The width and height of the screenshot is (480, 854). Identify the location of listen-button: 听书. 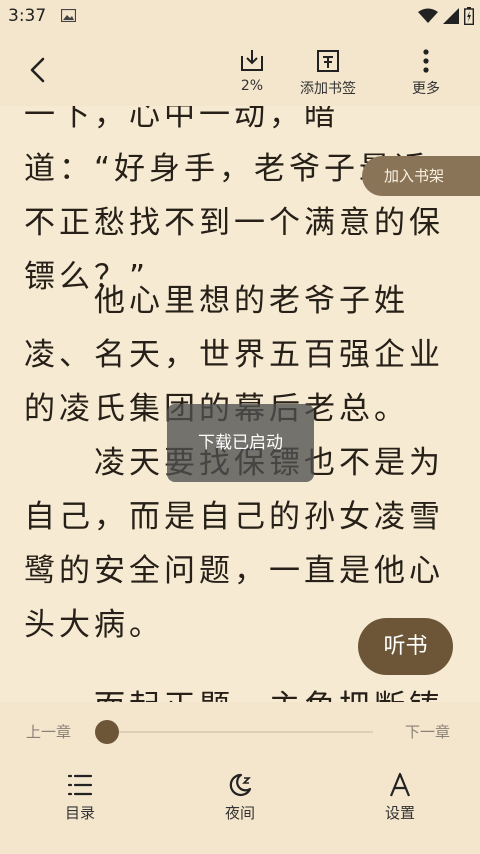
(405, 646).